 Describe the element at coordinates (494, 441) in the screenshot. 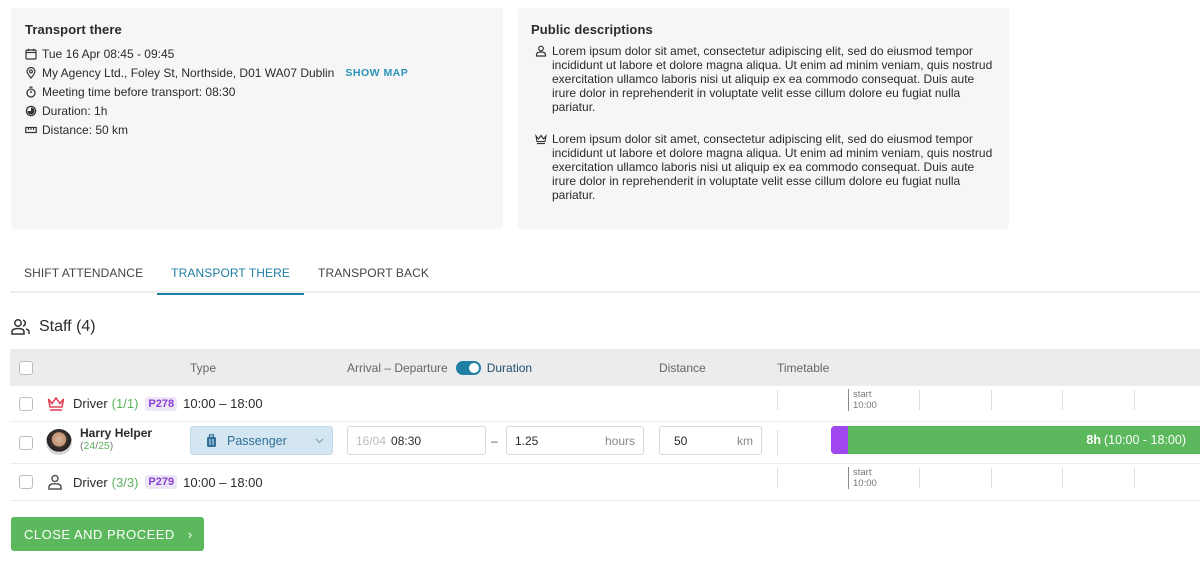

I see `range-dash: –` at that location.